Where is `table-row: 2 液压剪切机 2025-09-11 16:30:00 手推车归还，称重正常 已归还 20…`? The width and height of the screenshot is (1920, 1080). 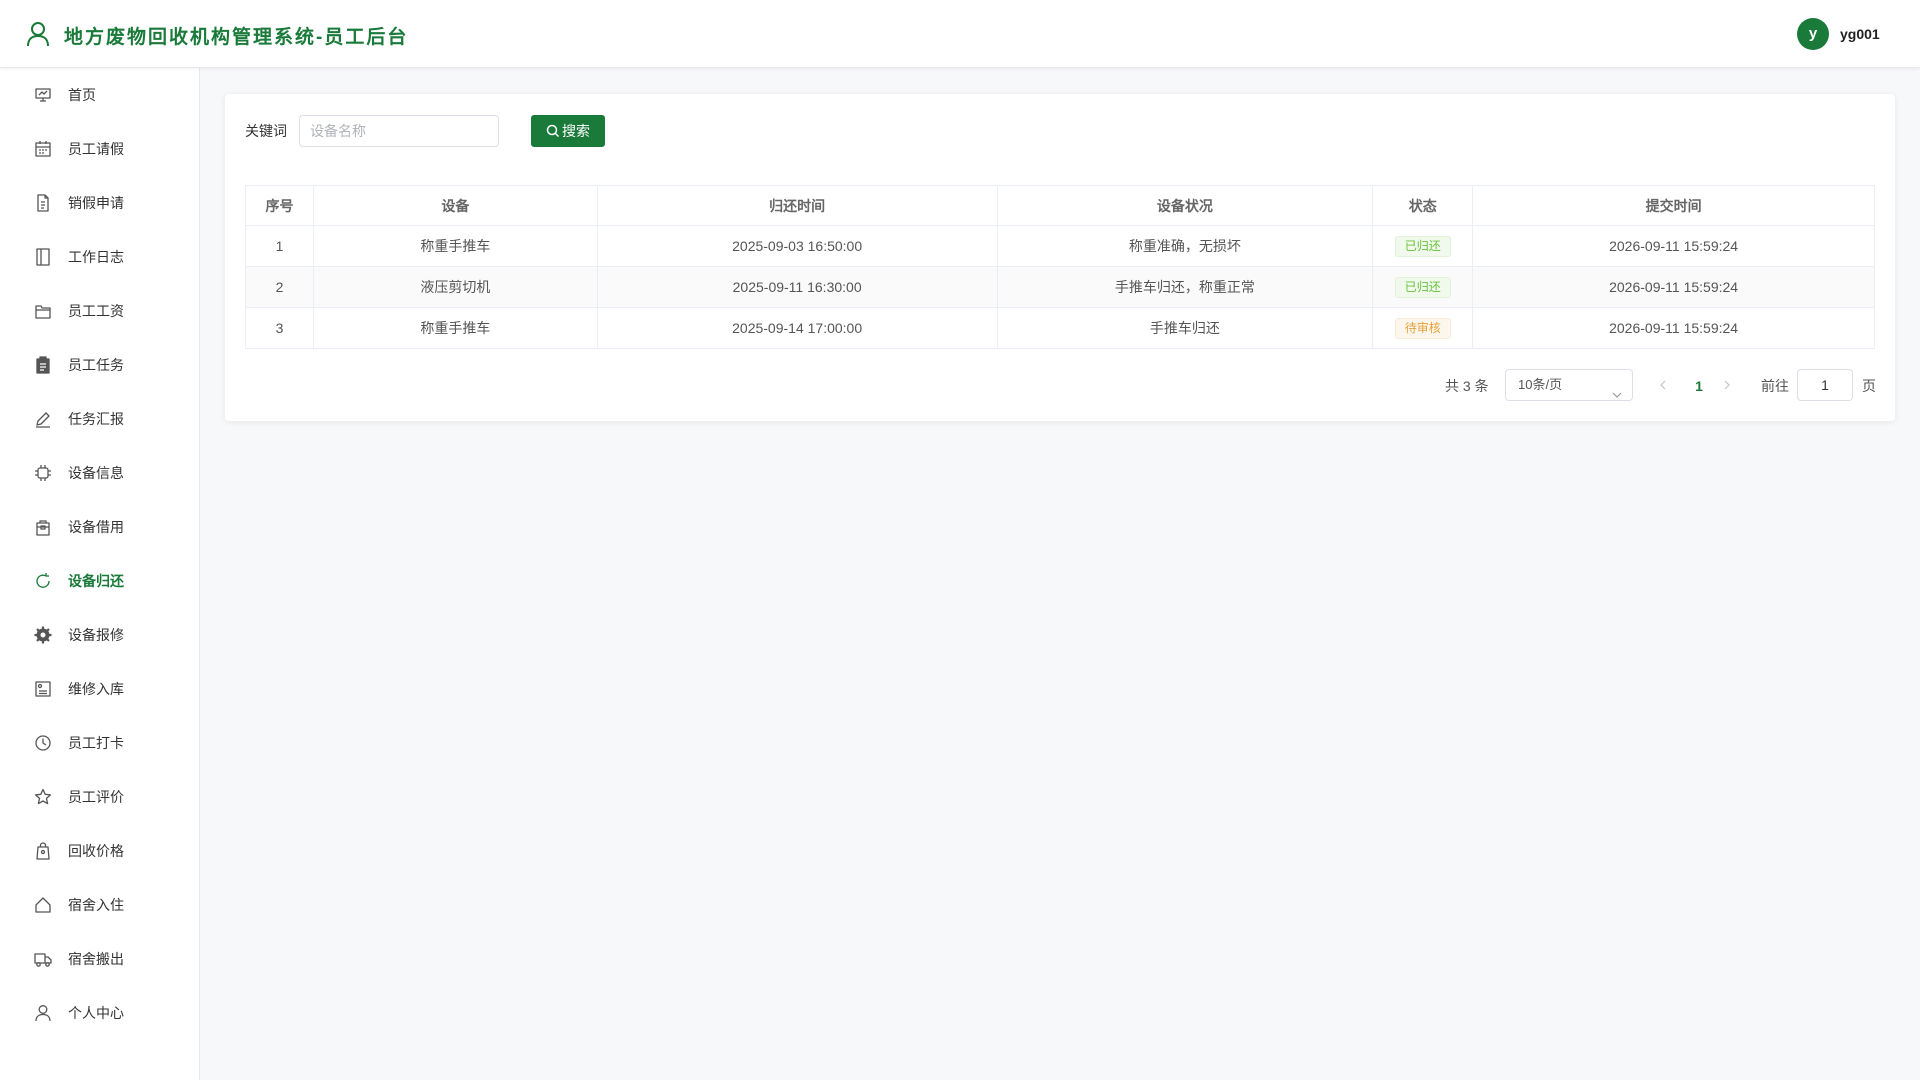 table-row: 2 液压剪切机 2025-09-11 16:30:00 手推车归还，称重正常 已归还 20… is located at coordinates (1060, 287).